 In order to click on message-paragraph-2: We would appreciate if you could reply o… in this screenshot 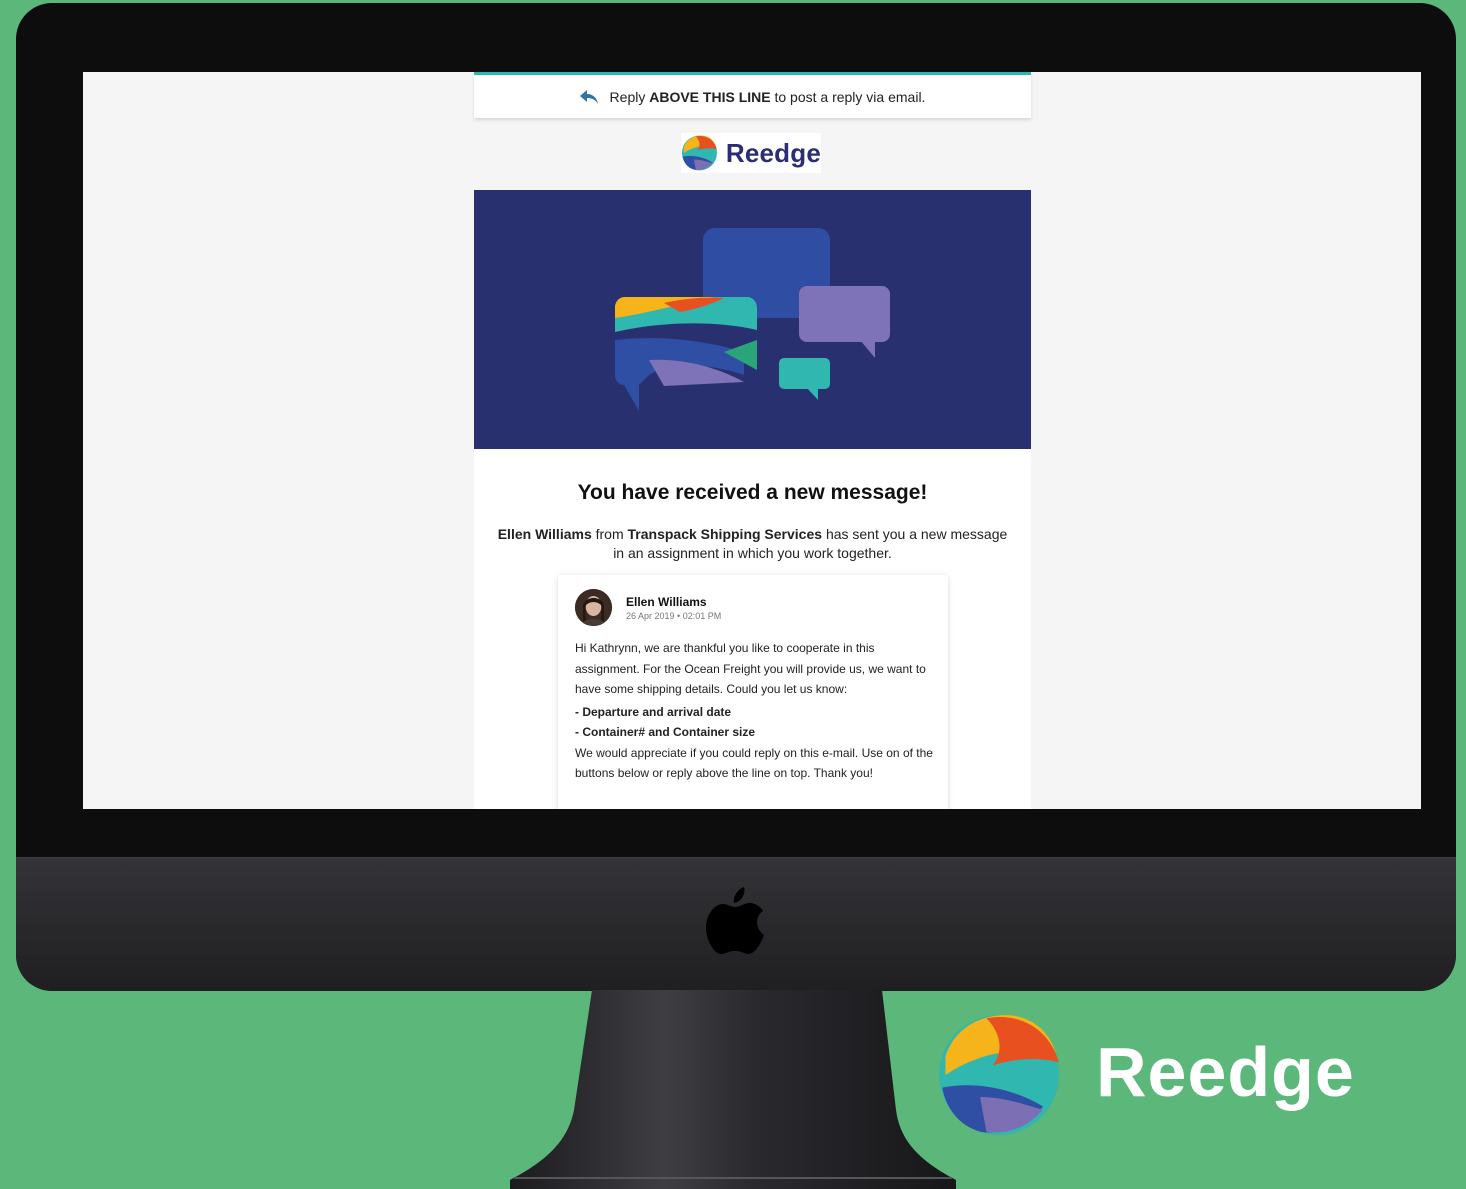, I will do `click(754, 763)`.